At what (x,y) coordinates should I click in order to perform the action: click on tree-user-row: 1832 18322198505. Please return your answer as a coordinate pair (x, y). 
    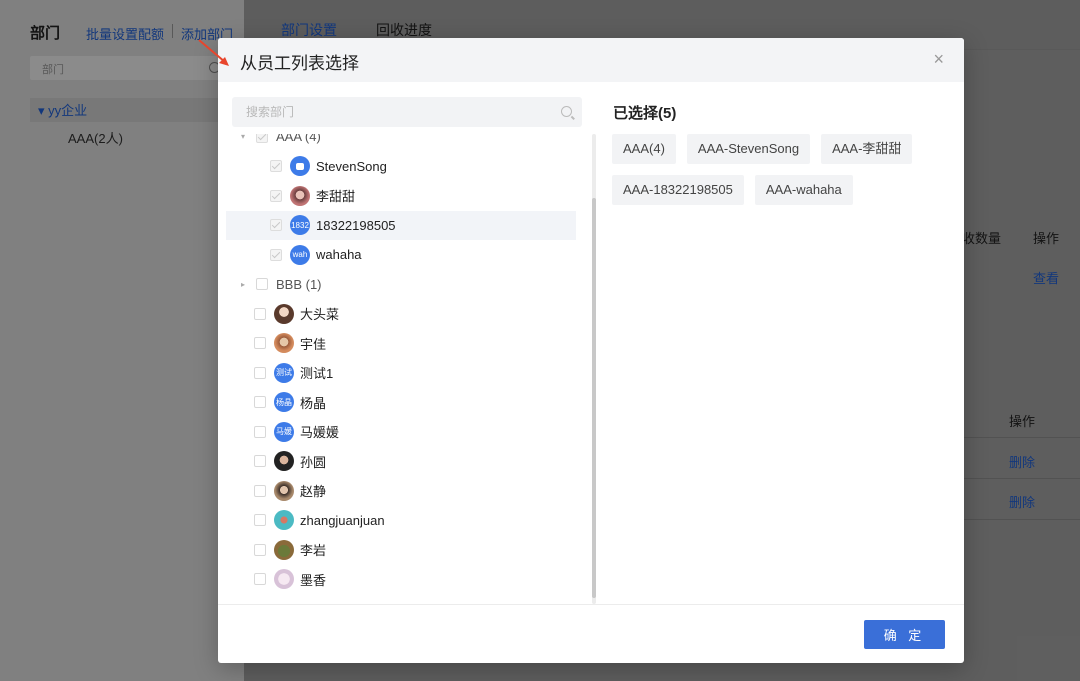
    Looking at the image, I should click on (401, 225).